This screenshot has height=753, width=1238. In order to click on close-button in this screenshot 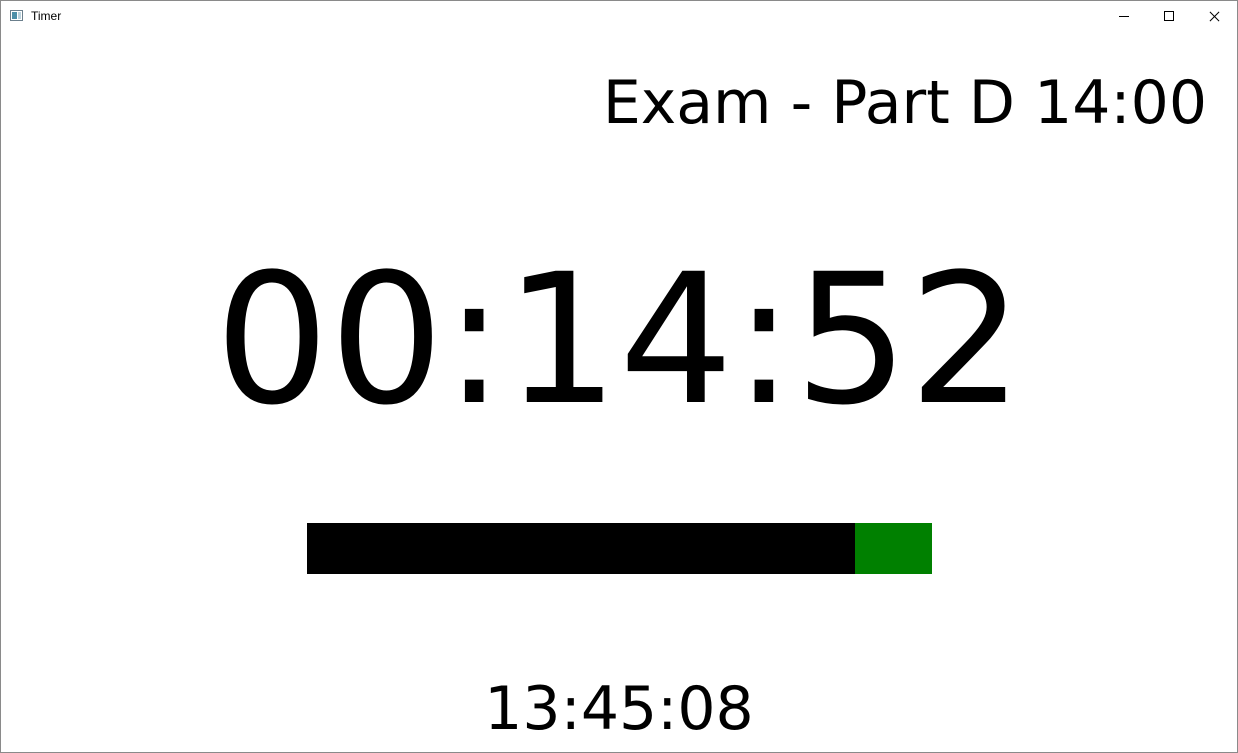, I will do `click(1214, 16)`.